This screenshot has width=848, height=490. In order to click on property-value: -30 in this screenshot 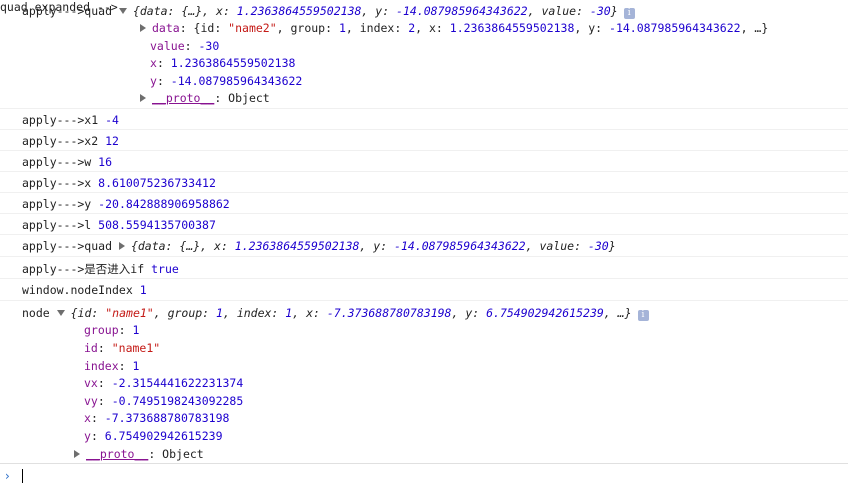, I will do `click(209, 46)`.